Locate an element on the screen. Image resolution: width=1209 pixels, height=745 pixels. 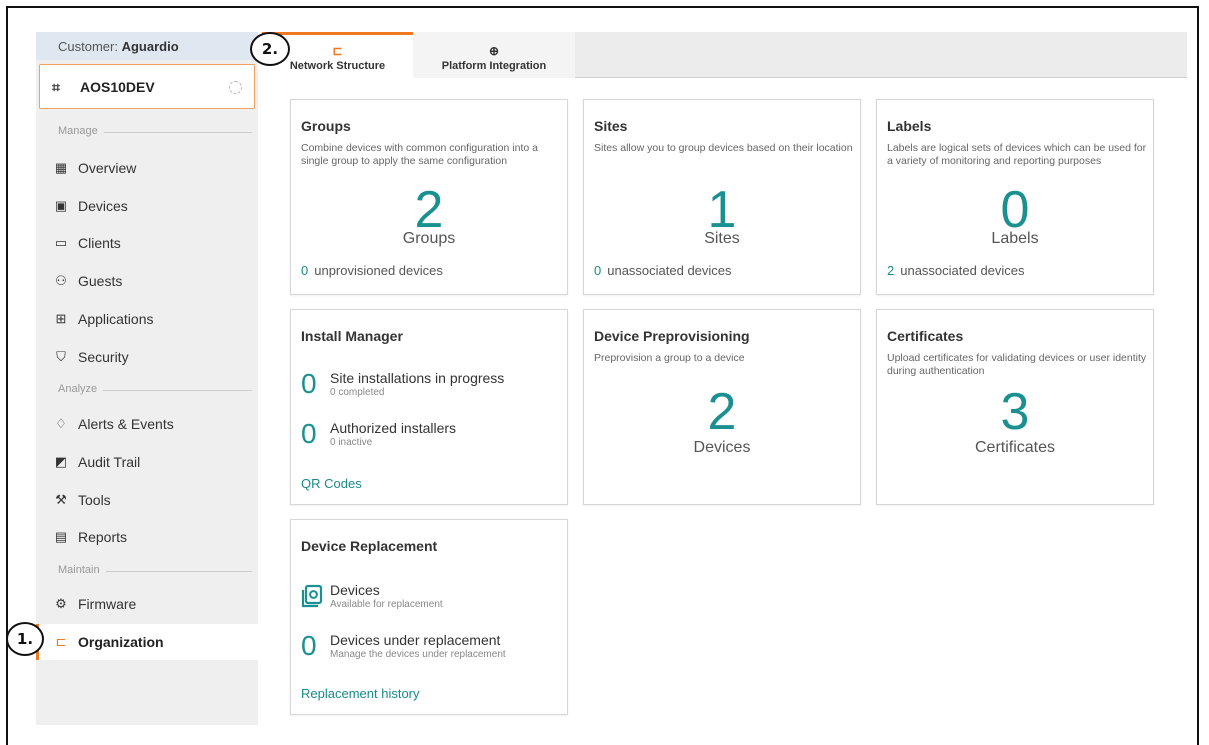
label-count-label: Labels is located at coordinates (1015, 238).